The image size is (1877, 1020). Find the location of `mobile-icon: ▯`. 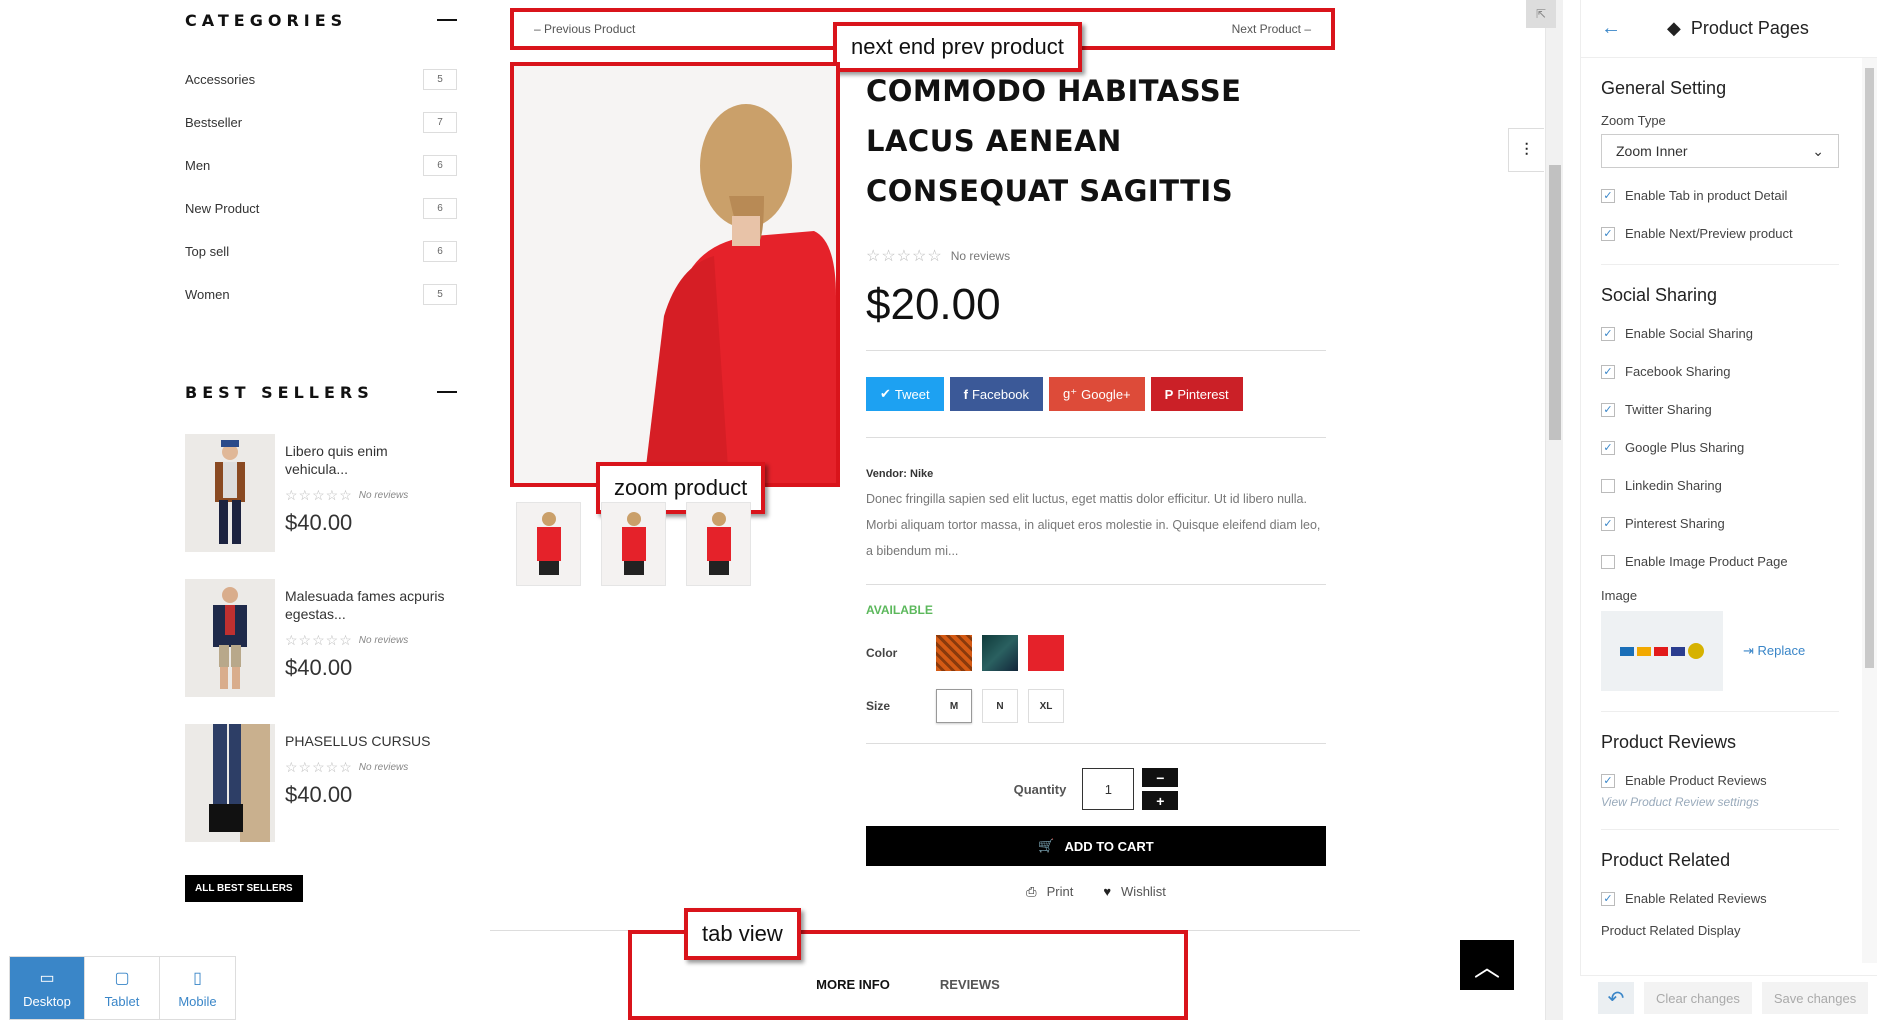

mobile-icon: ▯ is located at coordinates (197, 978).